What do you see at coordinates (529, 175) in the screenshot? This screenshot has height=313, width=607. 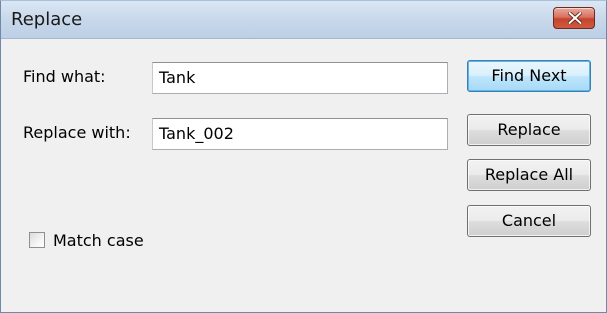 I see `replace-all-button: Replace All` at bounding box center [529, 175].